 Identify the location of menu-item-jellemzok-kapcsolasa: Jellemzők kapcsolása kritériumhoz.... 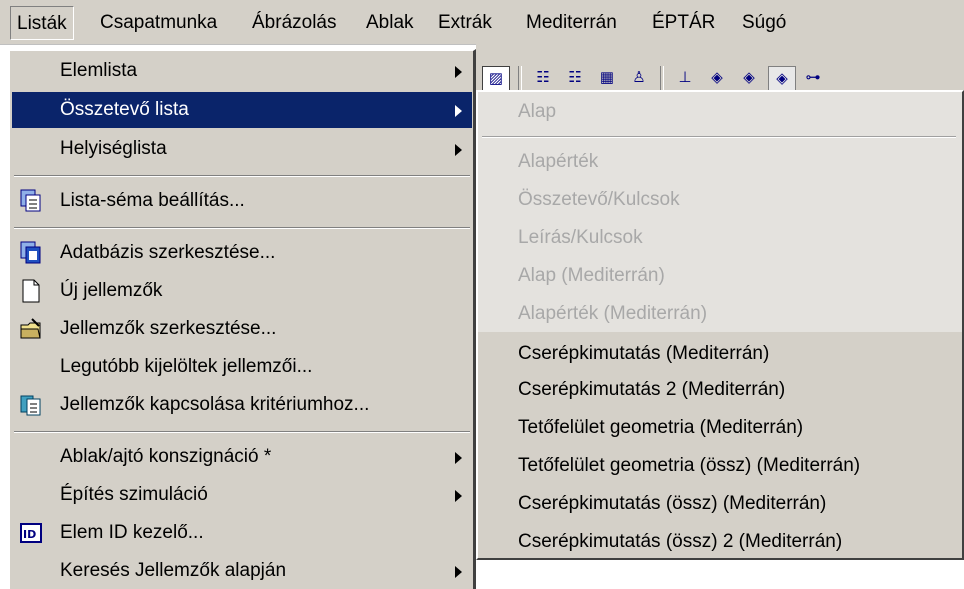
(242, 405).